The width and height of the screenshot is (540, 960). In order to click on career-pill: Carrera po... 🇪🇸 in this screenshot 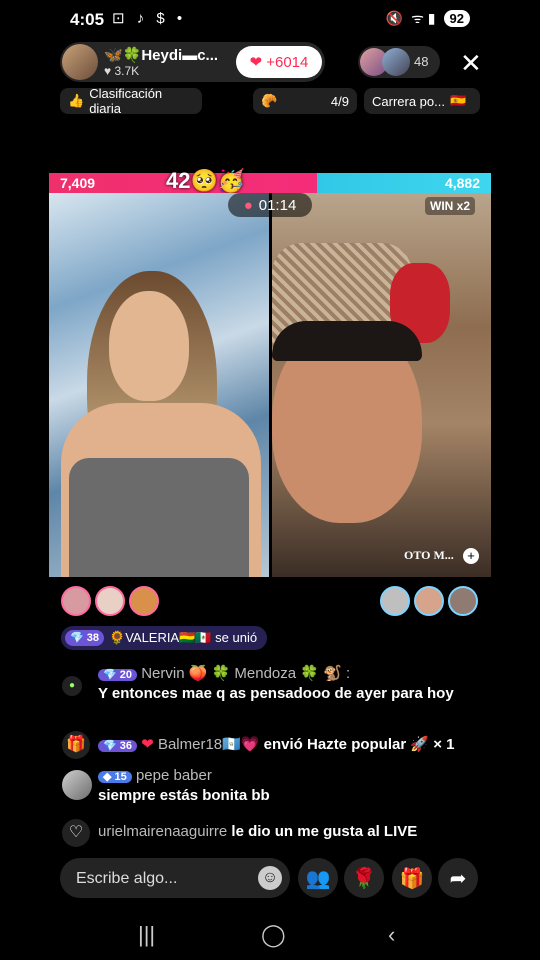, I will do `click(422, 101)`.